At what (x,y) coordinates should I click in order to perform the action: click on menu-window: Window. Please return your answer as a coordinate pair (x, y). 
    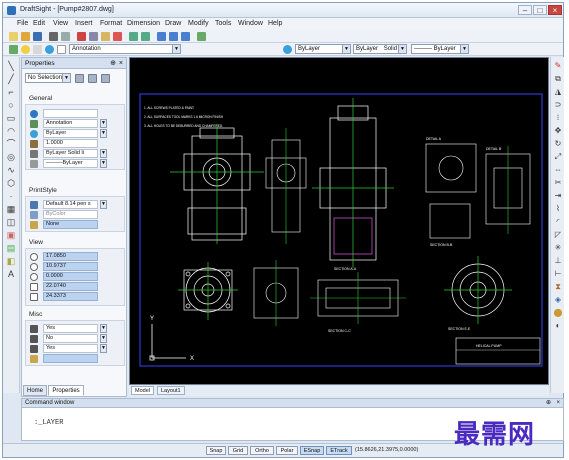
    Looking at the image, I should click on (250, 23).